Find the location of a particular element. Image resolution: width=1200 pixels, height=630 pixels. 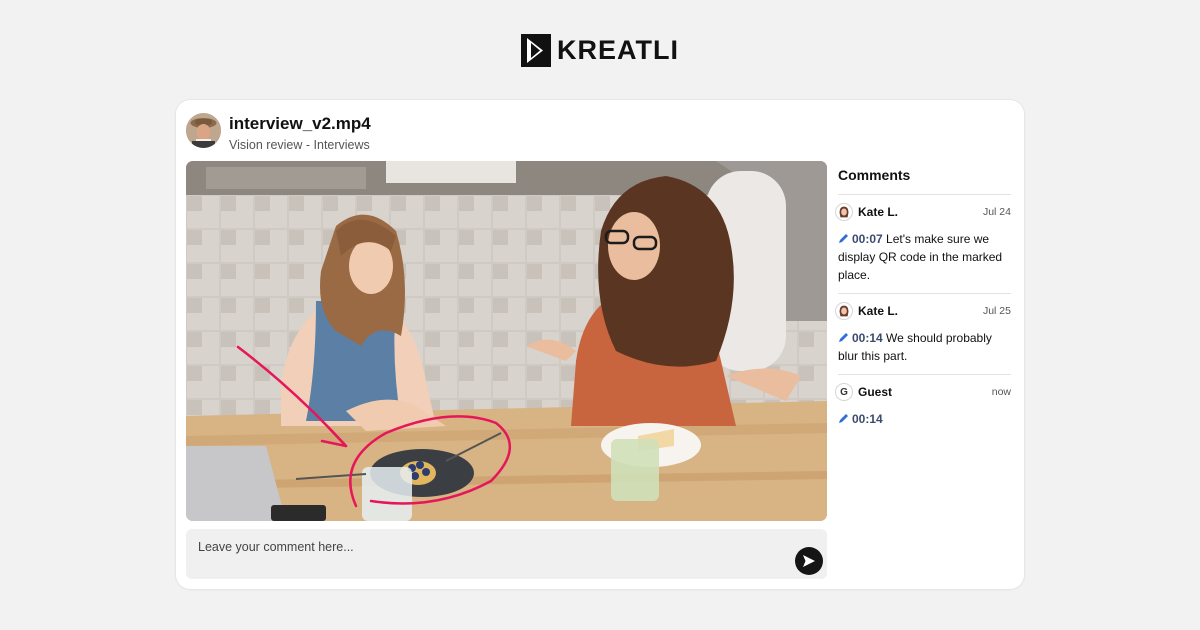

comment-input is located at coordinates (478, 547).